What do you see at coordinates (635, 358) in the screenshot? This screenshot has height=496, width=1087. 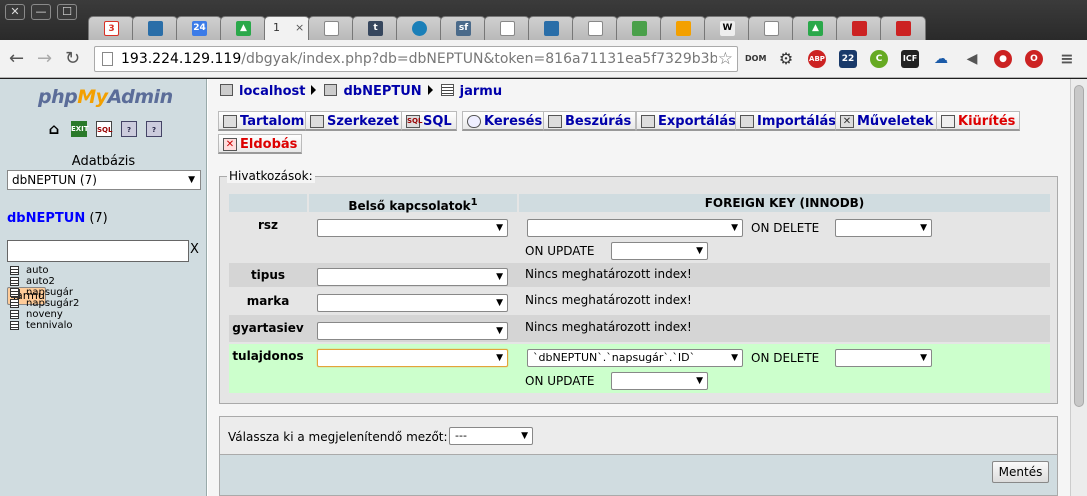 I see `fk-target-select: `dbNEPTUN`.`napsugár`.`ID` ▼` at bounding box center [635, 358].